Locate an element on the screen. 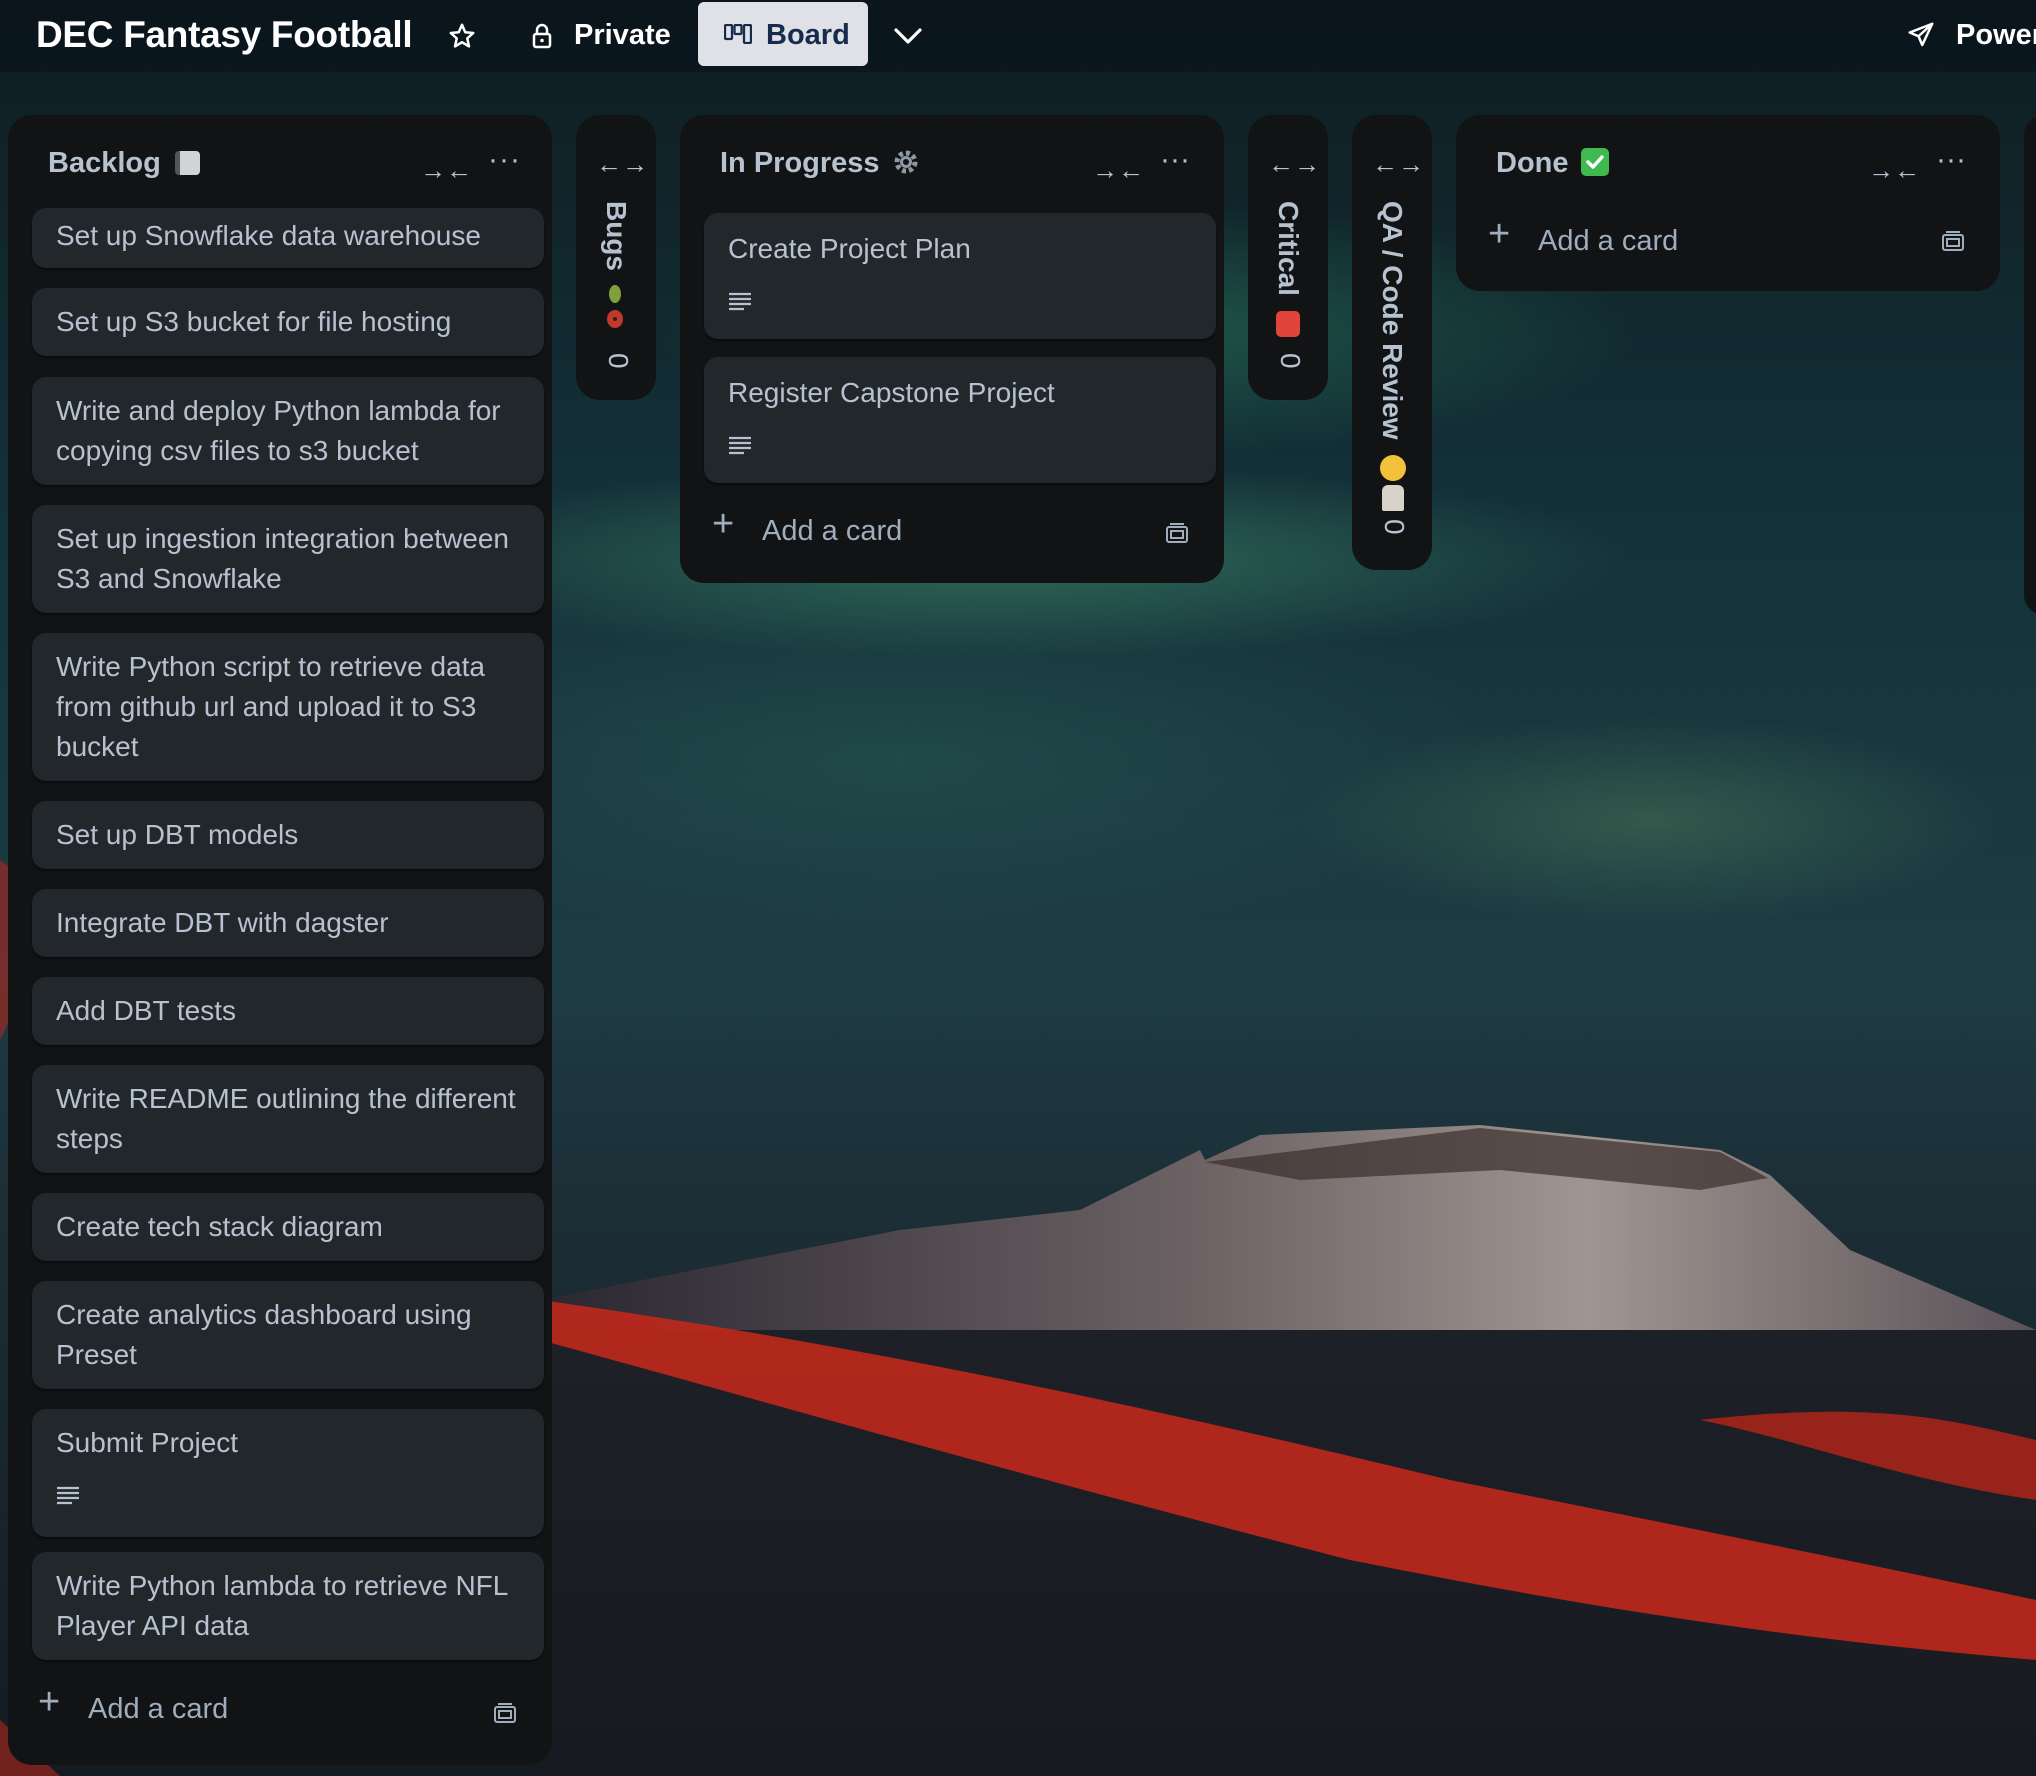  nerd-face-icon is located at coordinates (1393, 468).